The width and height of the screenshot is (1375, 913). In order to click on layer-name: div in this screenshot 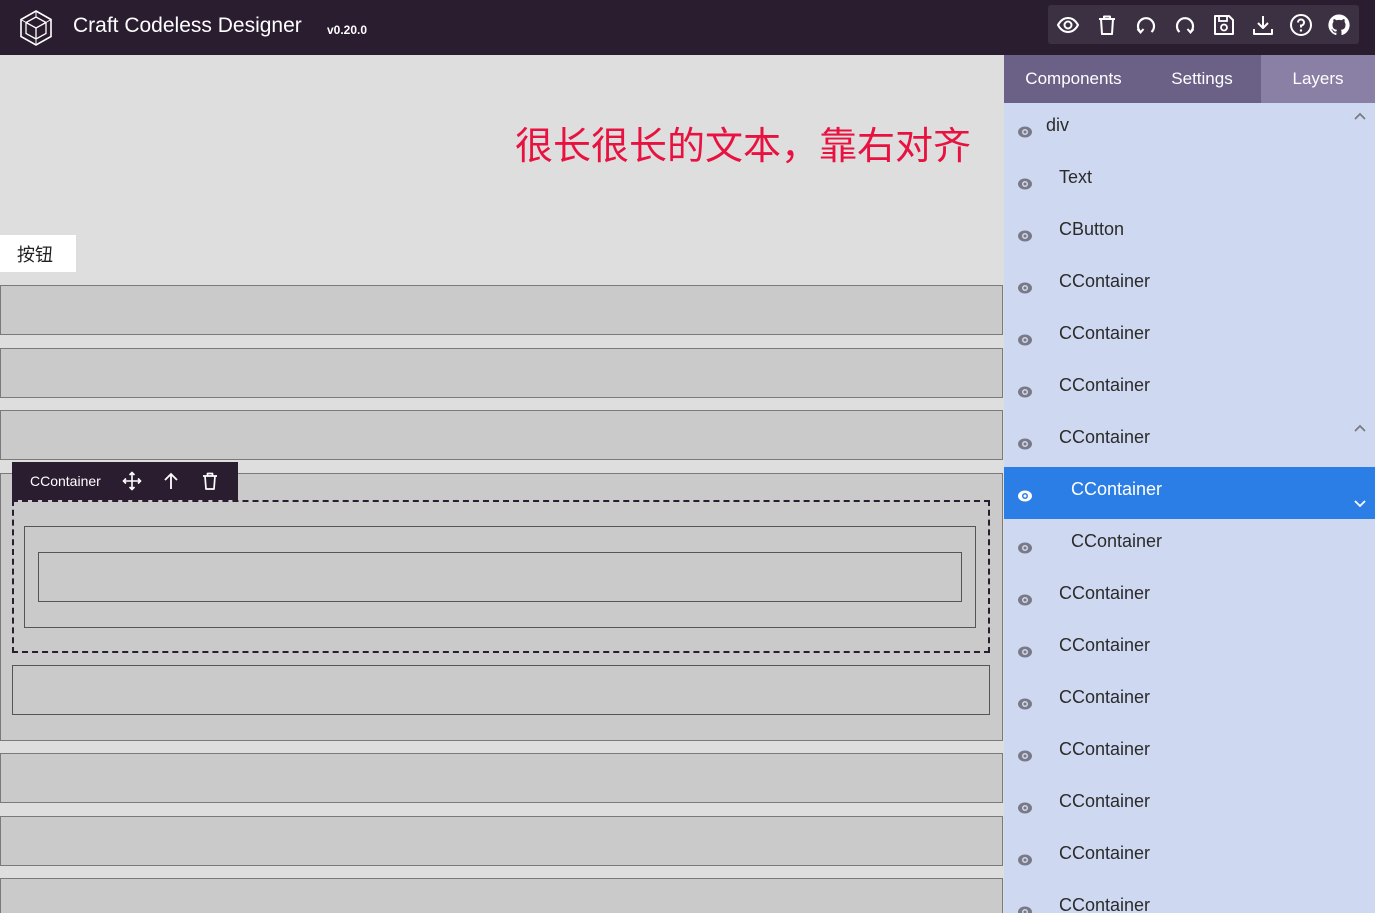, I will do `click(1058, 125)`.